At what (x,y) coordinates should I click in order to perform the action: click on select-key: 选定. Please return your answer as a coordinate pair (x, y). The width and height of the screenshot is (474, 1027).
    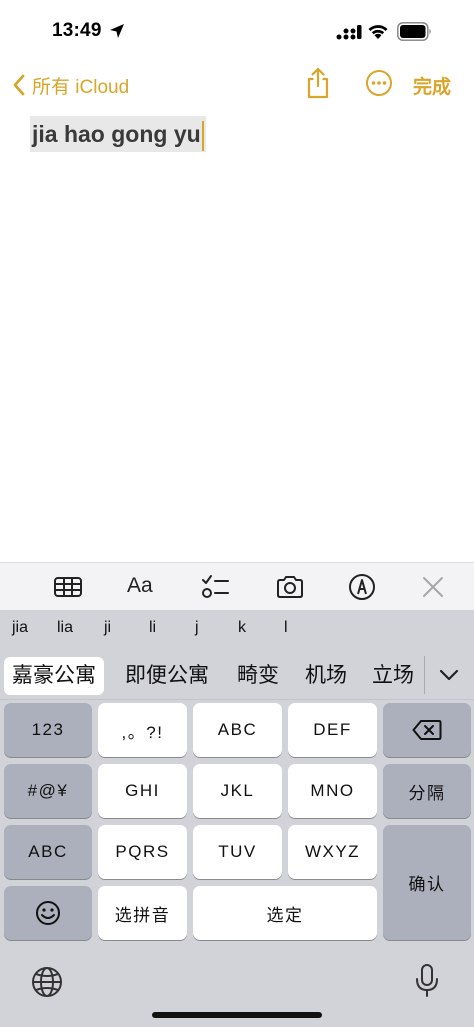
    Looking at the image, I should click on (285, 913).